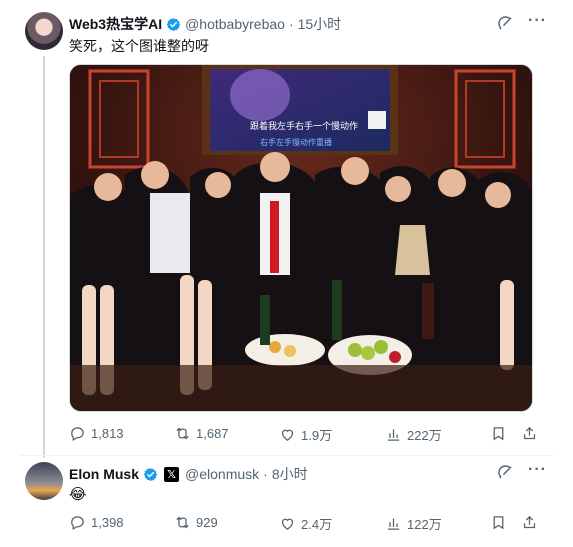  Describe the element at coordinates (424, 524) in the screenshot. I see `views-count: 122万` at that location.